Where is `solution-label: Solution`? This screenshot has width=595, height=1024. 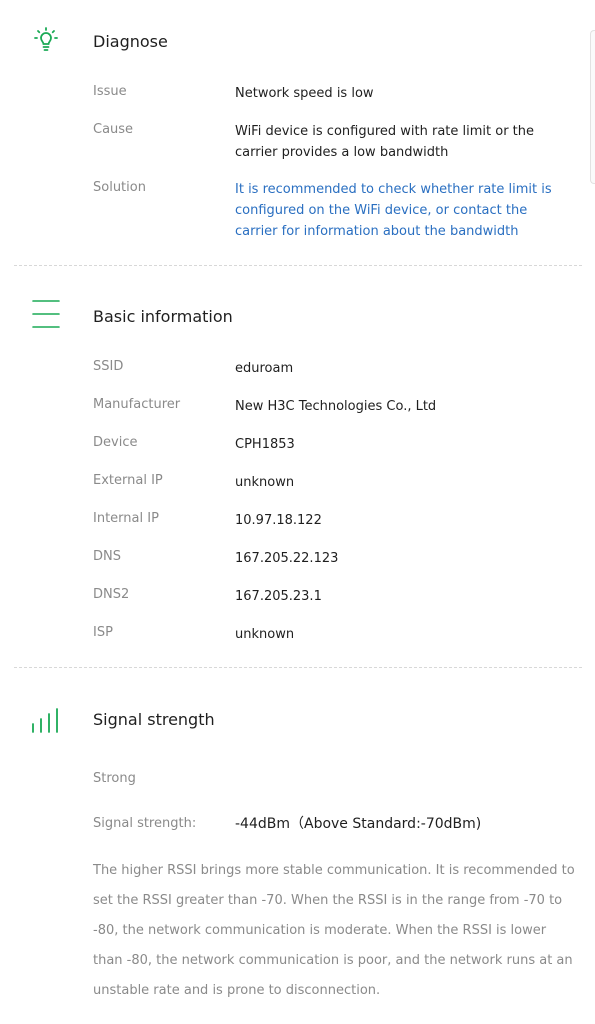
solution-label: Solution is located at coordinates (119, 187).